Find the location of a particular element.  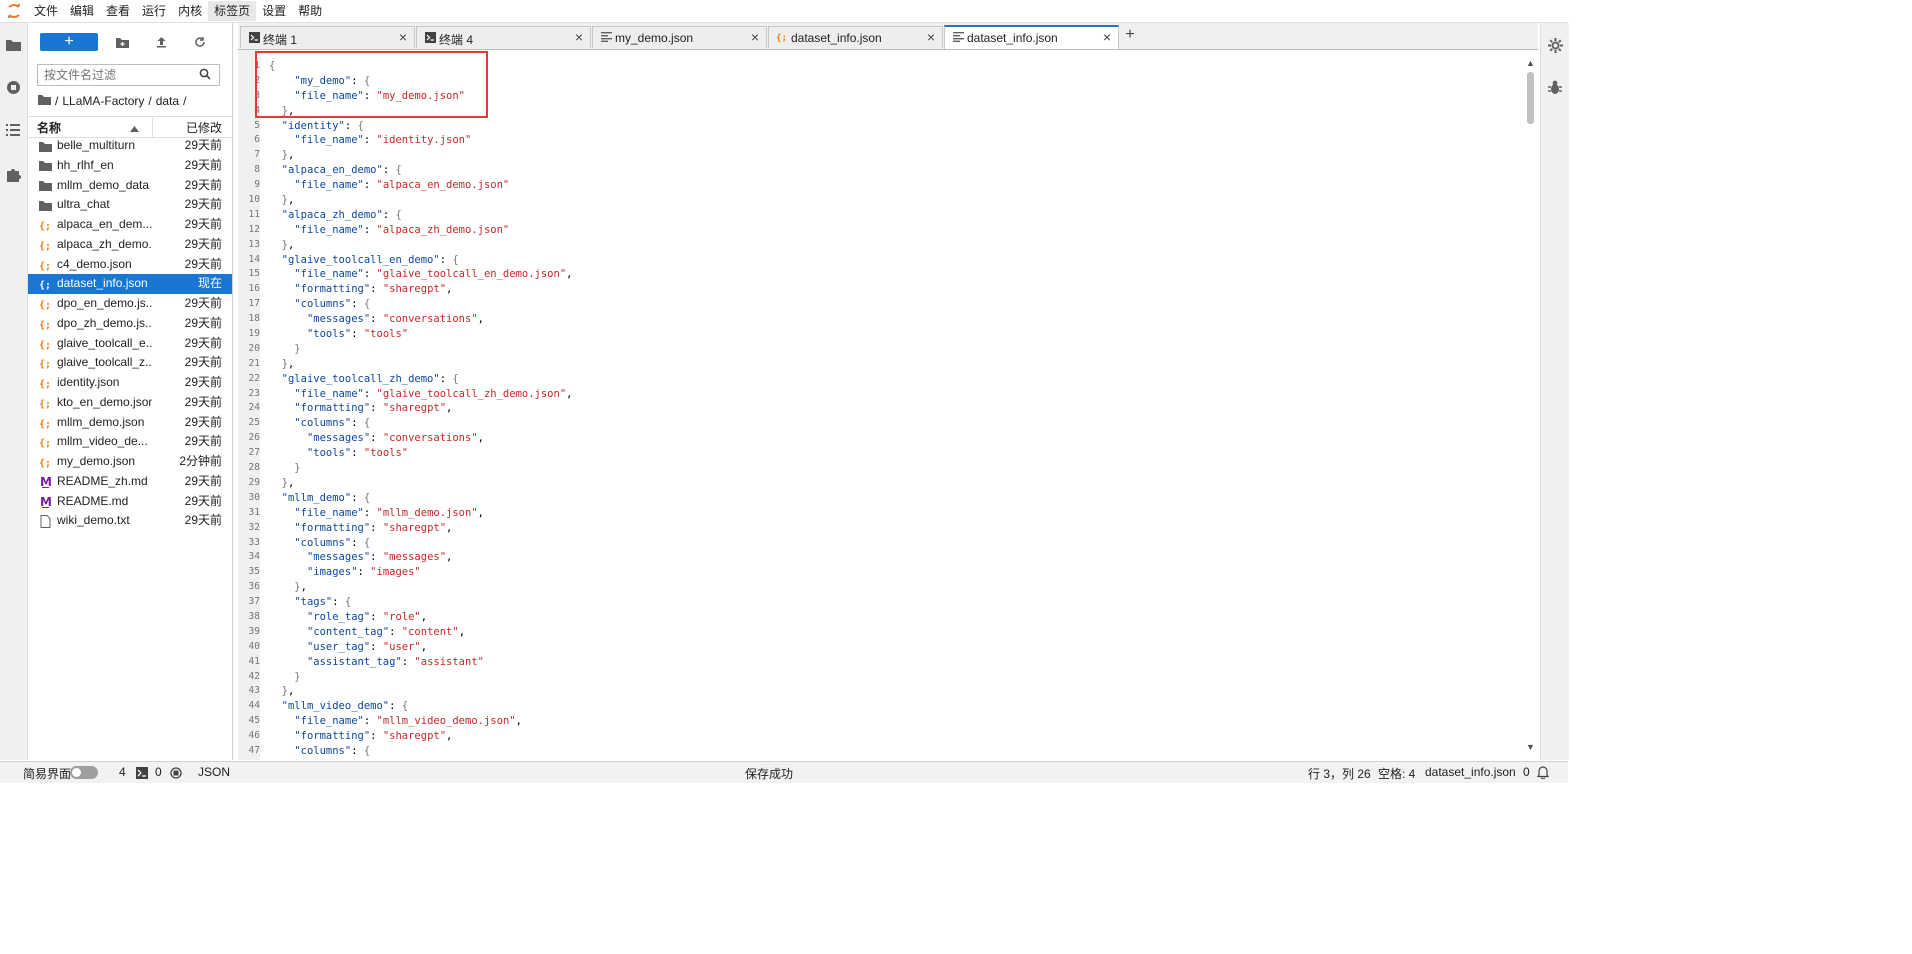

file-list-item: belle_multiturn 29天前 is located at coordinates (130, 146).